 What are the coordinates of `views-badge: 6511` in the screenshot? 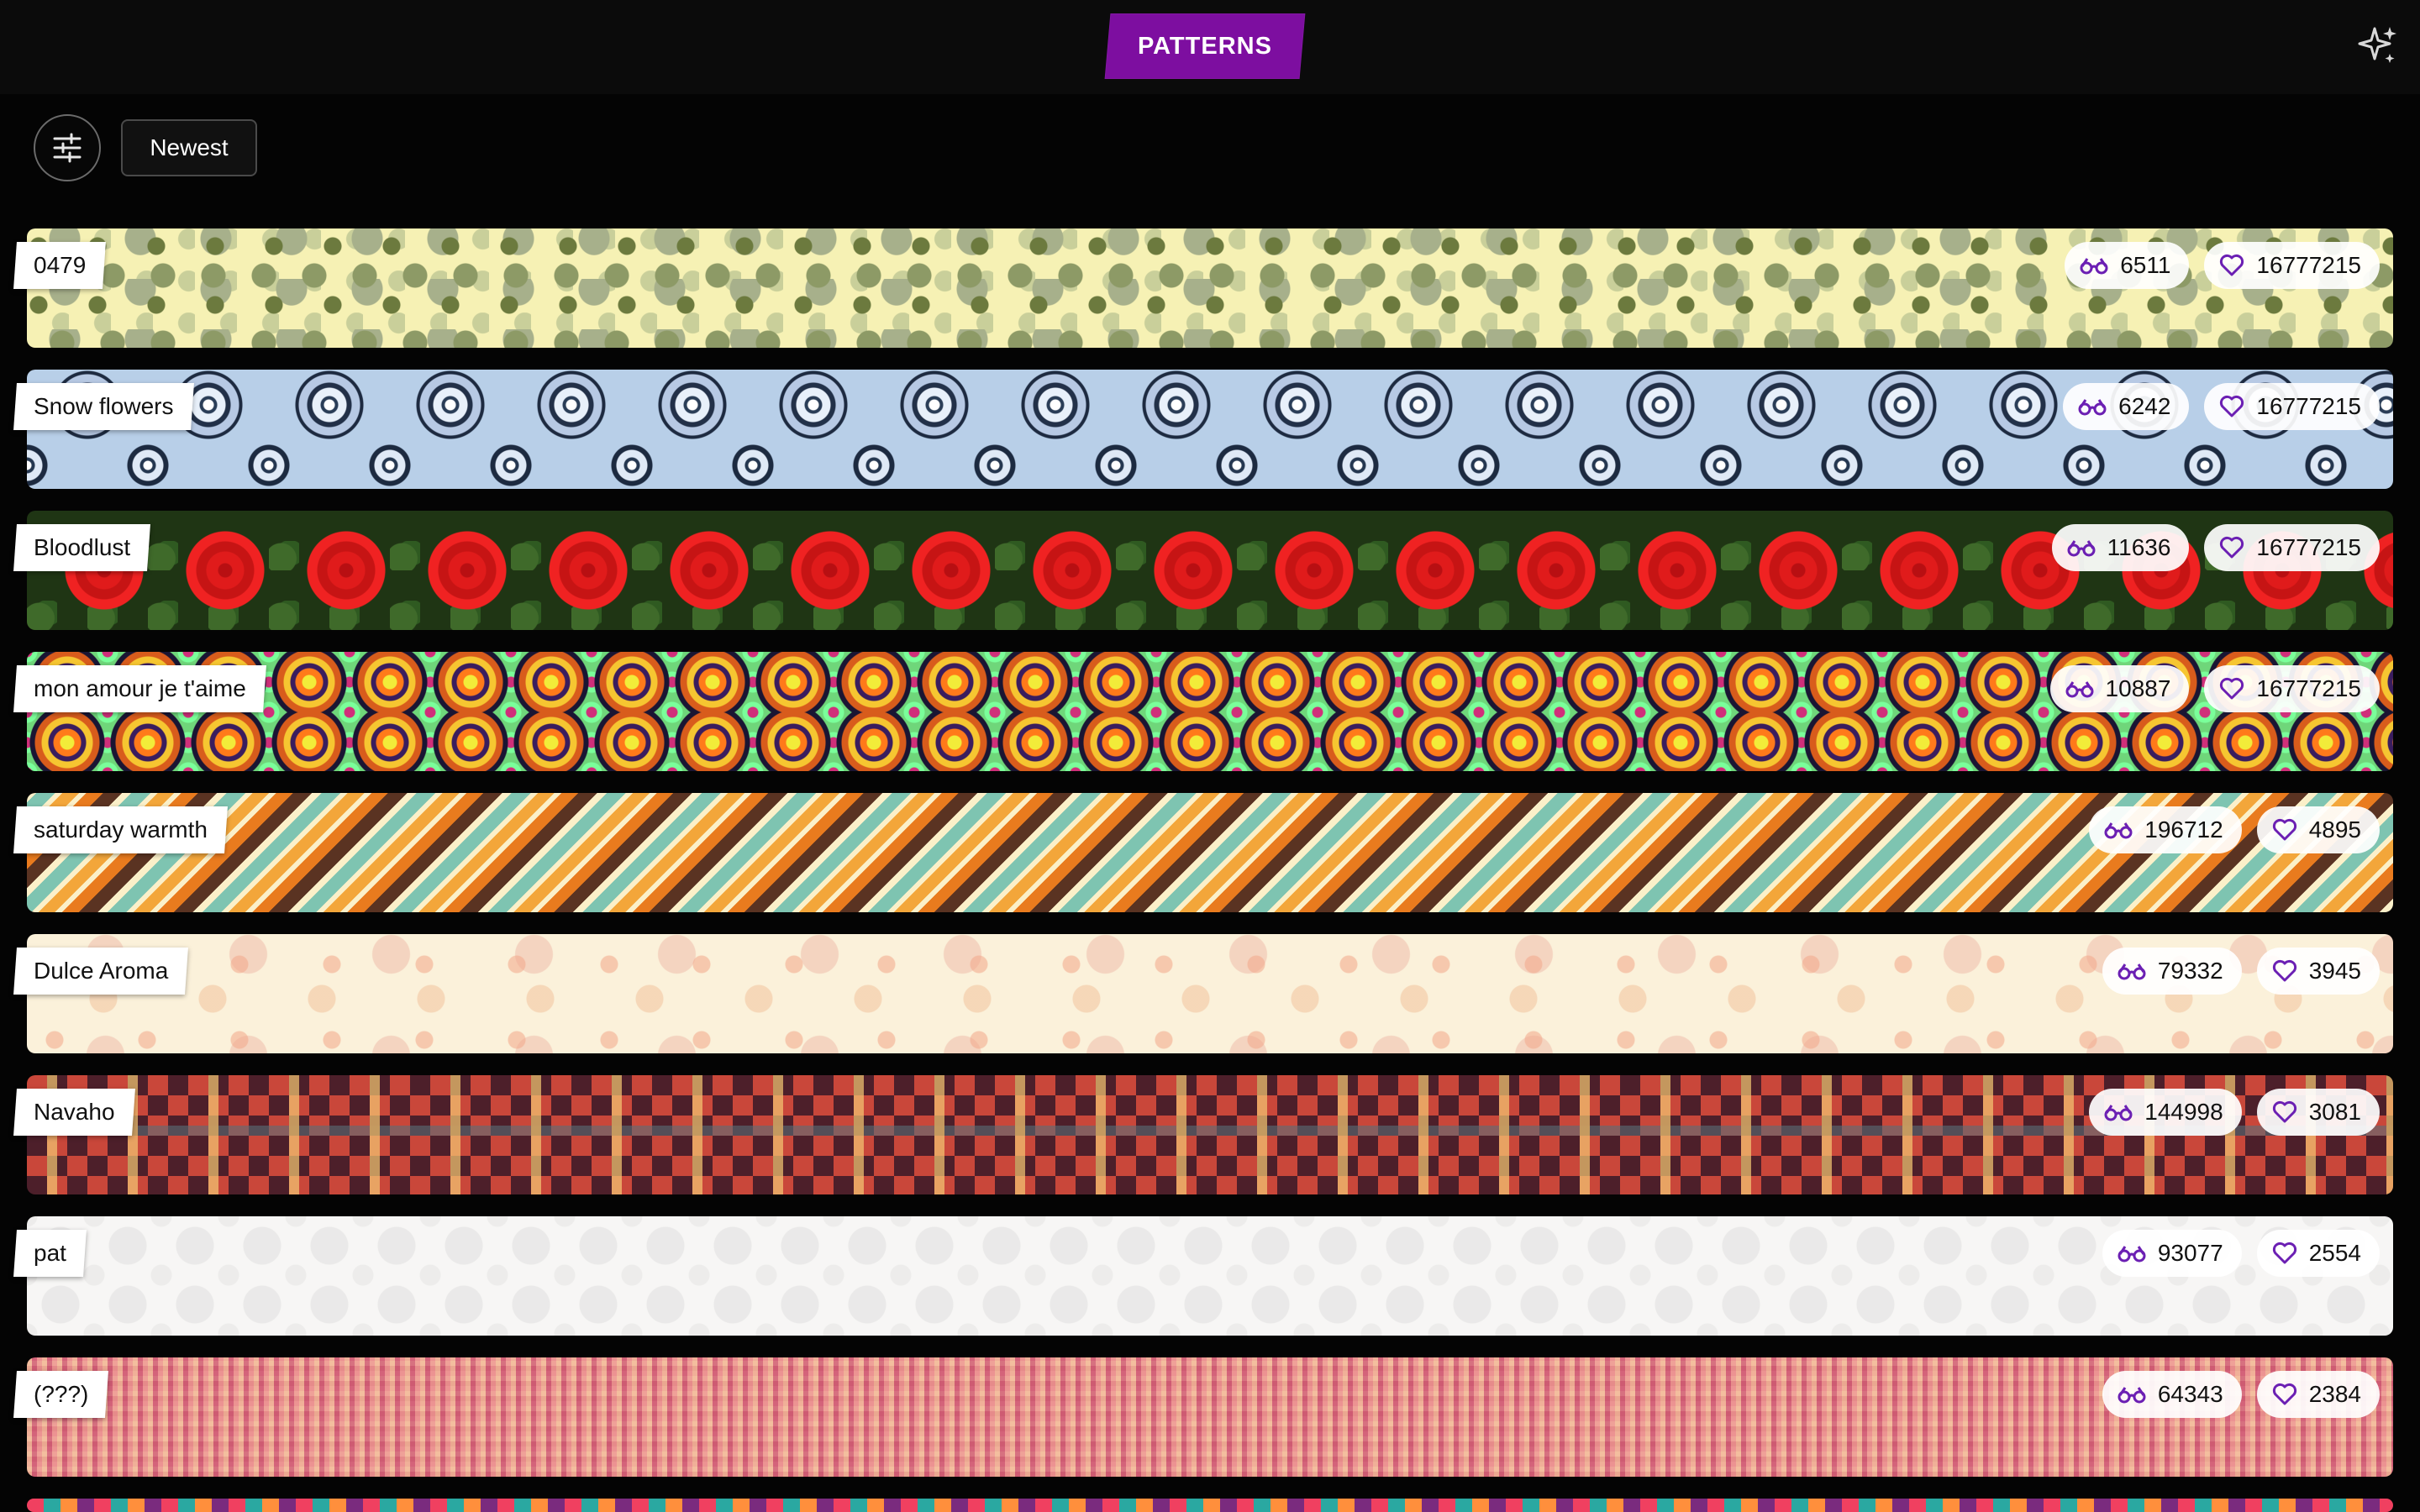 It's located at (2127, 265).